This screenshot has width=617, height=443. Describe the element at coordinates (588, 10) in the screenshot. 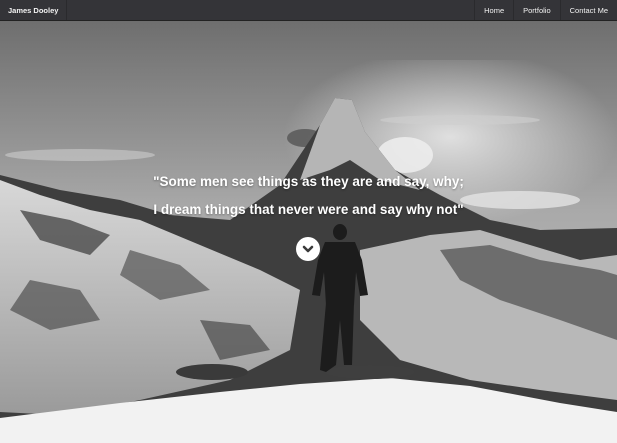

I see `nav-item-contact: Contact Me` at that location.